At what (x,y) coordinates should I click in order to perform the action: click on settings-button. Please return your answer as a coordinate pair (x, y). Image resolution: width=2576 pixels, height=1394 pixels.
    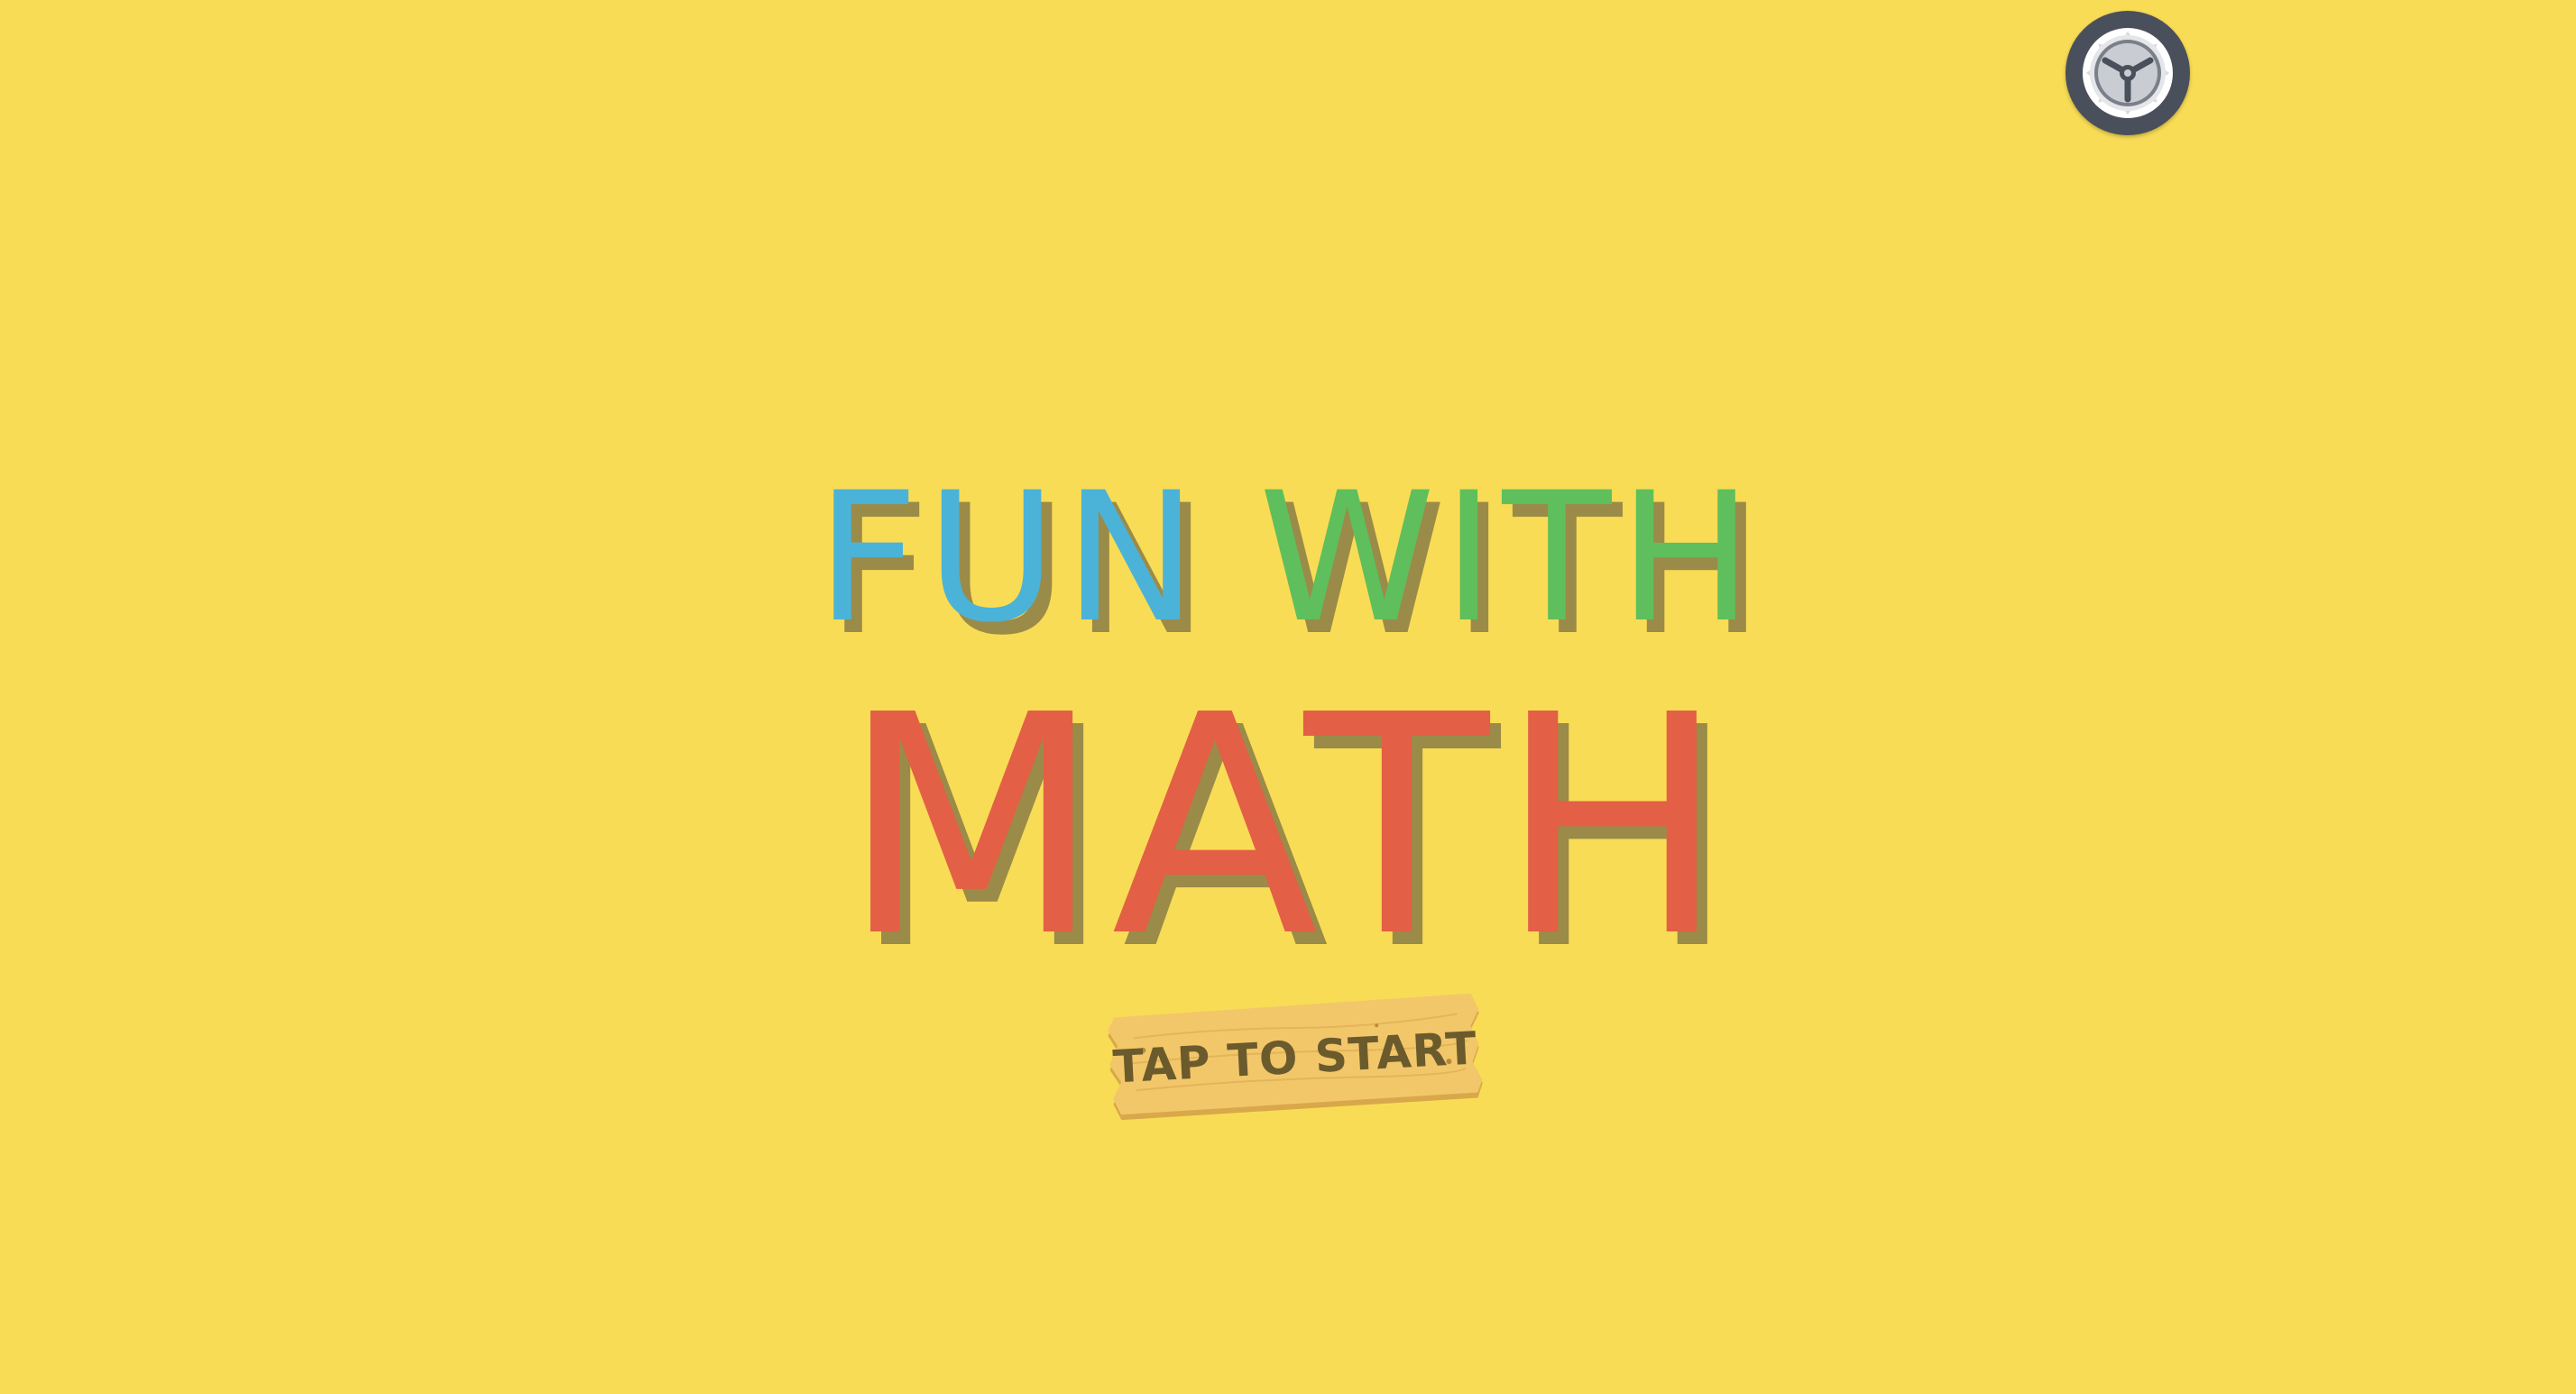
    Looking at the image, I should click on (2127, 73).